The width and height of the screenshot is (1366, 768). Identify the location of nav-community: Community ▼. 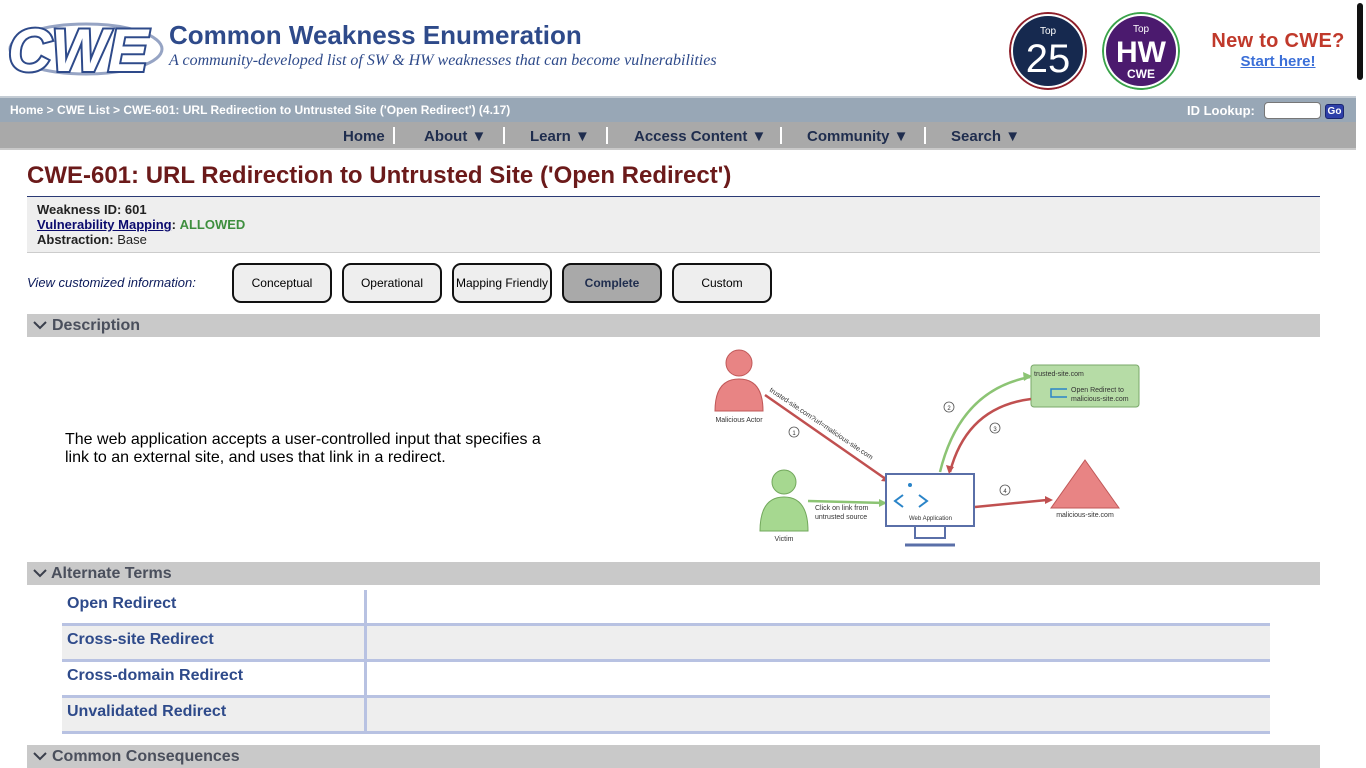
(858, 136).